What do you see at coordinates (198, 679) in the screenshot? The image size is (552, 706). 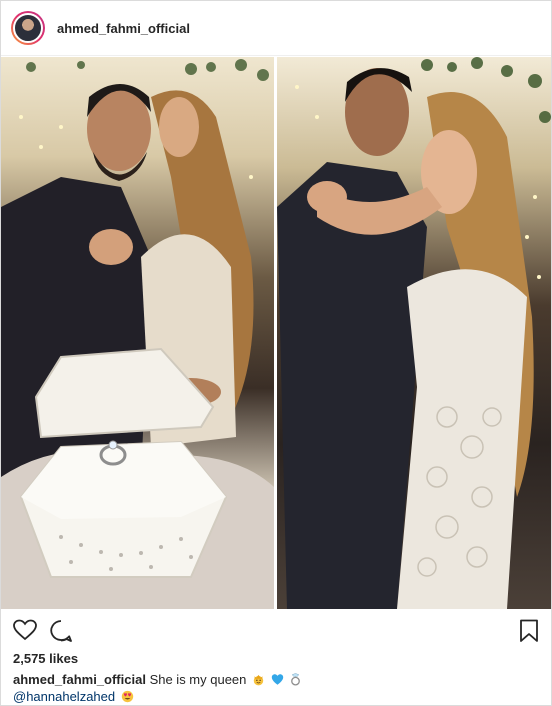 I see `caption-text: She is my queen` at bounding box center [198, 679].